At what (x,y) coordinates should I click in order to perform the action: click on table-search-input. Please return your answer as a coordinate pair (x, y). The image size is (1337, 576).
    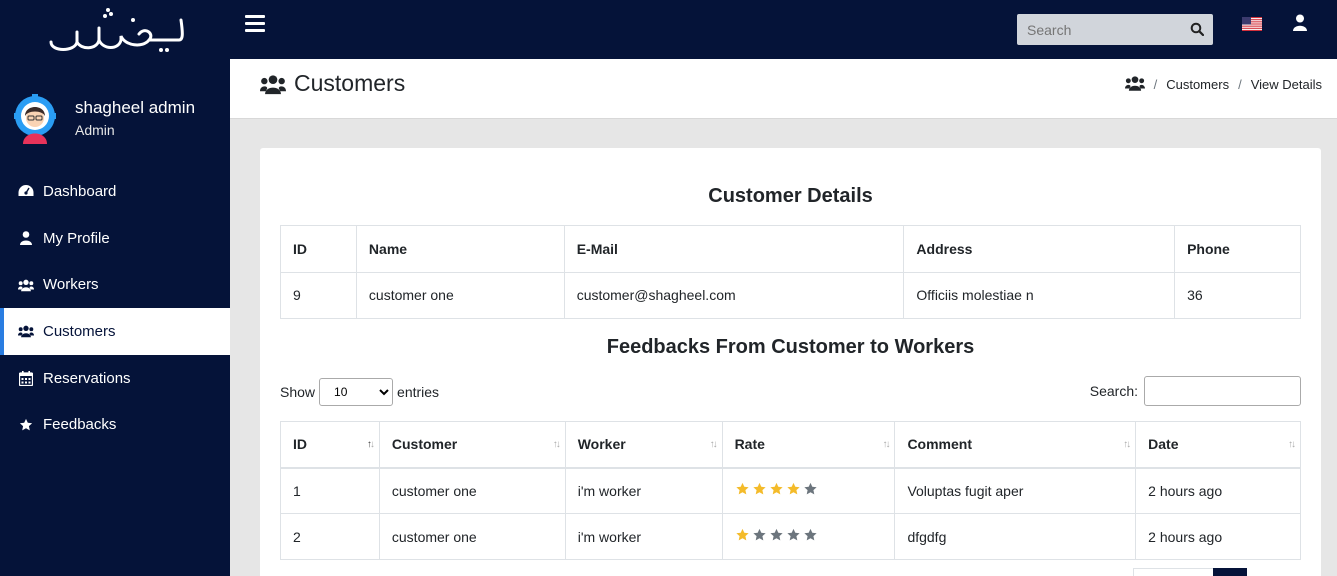
    Looking at the image, I should click on (1222, 391).